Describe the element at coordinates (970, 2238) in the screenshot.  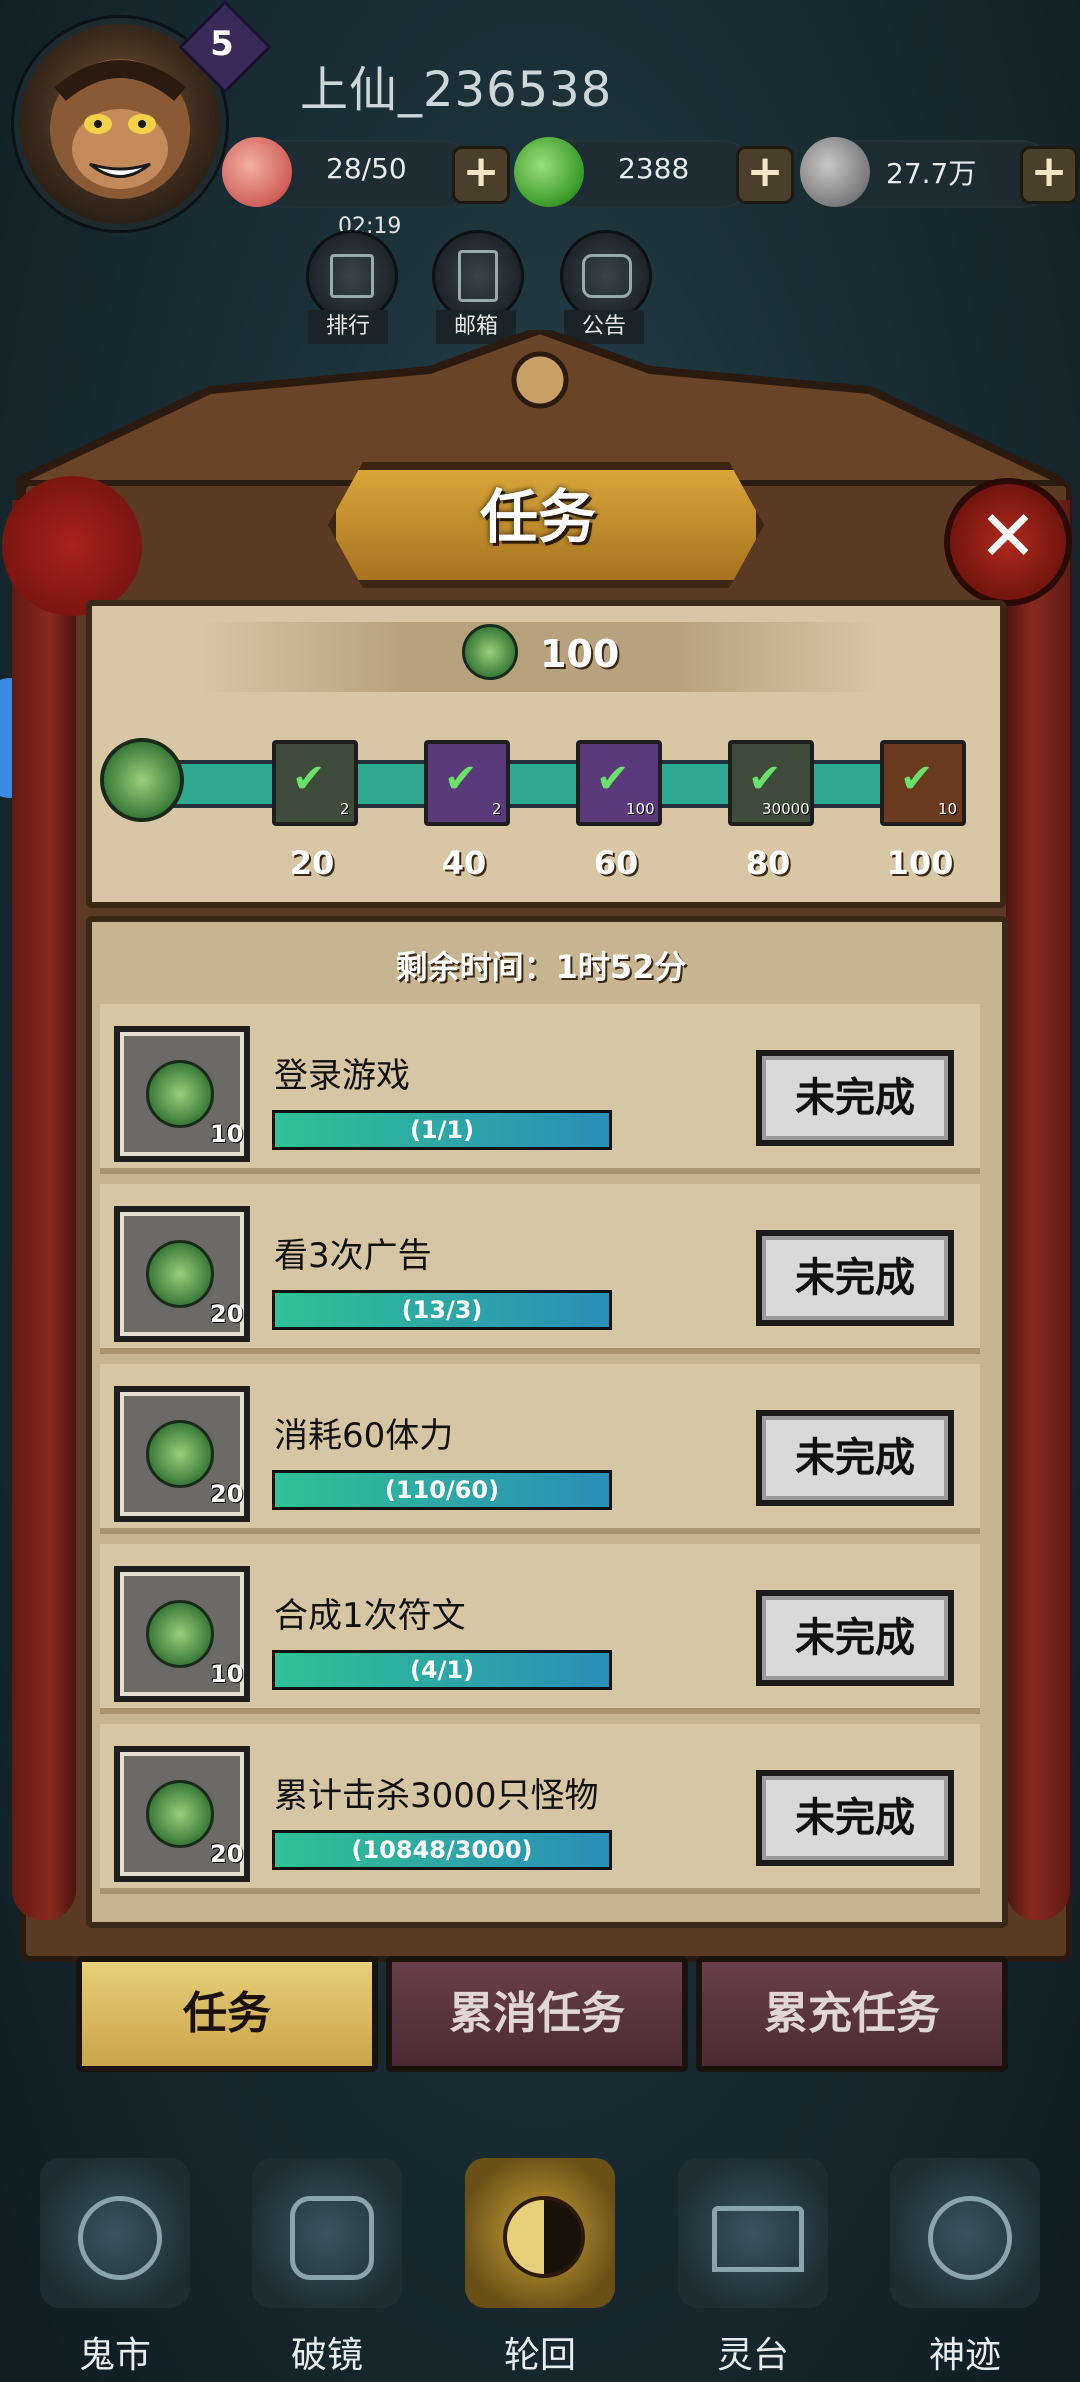
I see `miracle-icon` at that location.